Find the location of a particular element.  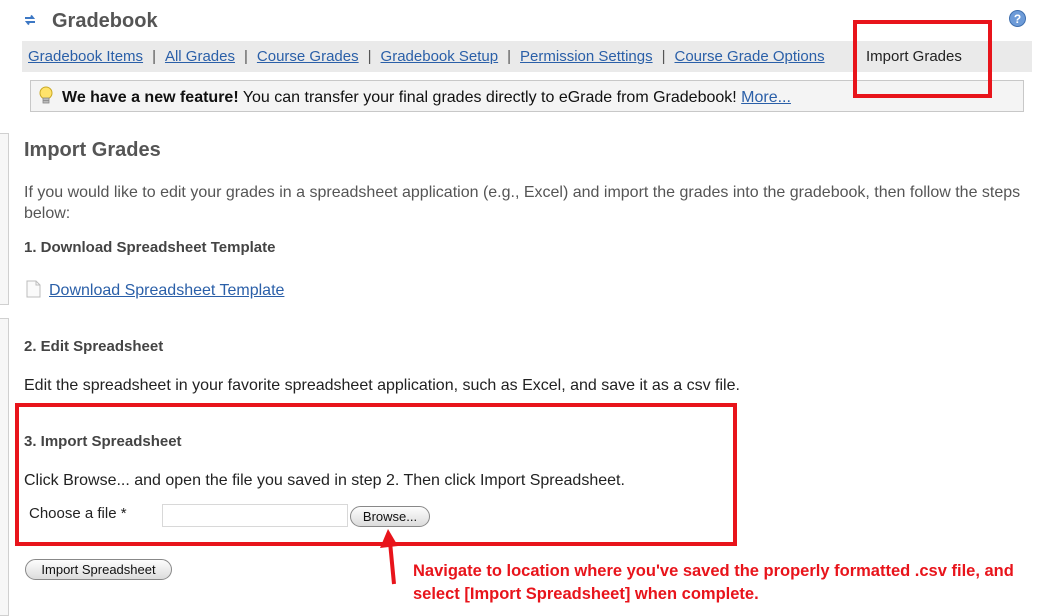

nav-link-gradebook-setup: Gradebook Setup is located at coordinates (440, 56).